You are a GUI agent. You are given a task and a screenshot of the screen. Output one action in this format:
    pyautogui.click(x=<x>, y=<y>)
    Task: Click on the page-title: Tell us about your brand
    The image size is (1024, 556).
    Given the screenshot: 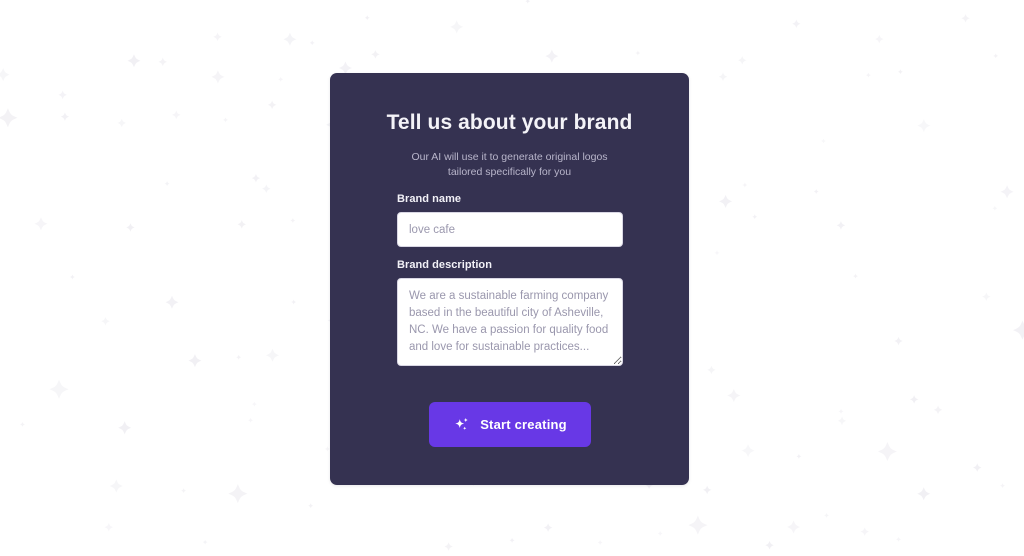 What is the action you would take?
    pyautogui.click(x=509, y=122)
    